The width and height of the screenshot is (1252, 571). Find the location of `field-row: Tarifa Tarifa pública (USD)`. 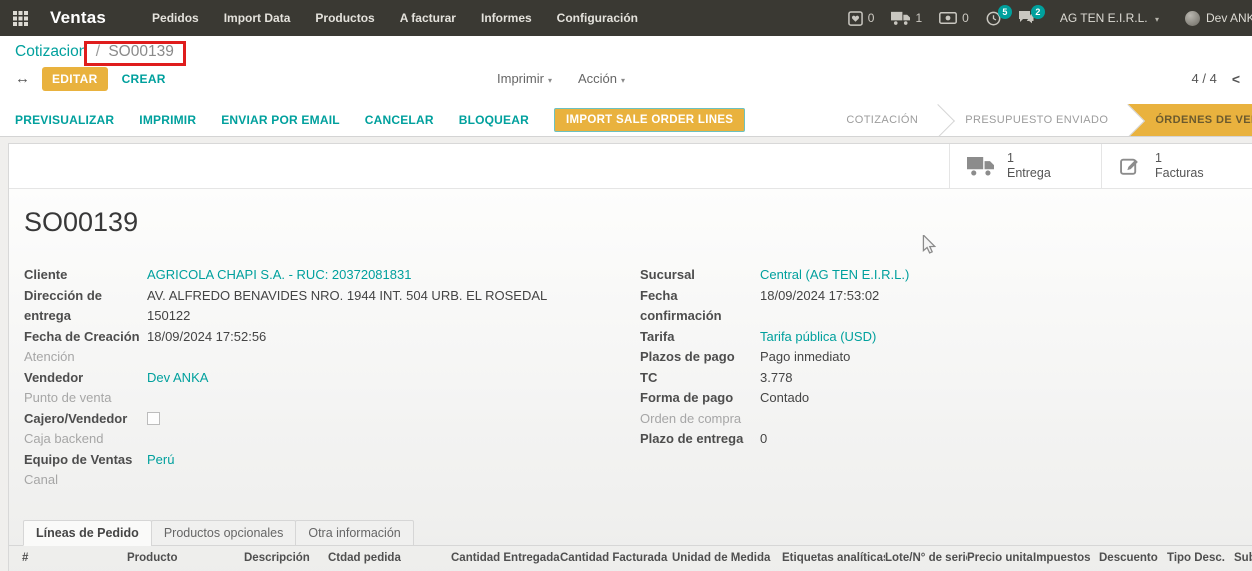

field-row: Tarifa Tarifa pública (USD) is located at coordinates (946, 337).